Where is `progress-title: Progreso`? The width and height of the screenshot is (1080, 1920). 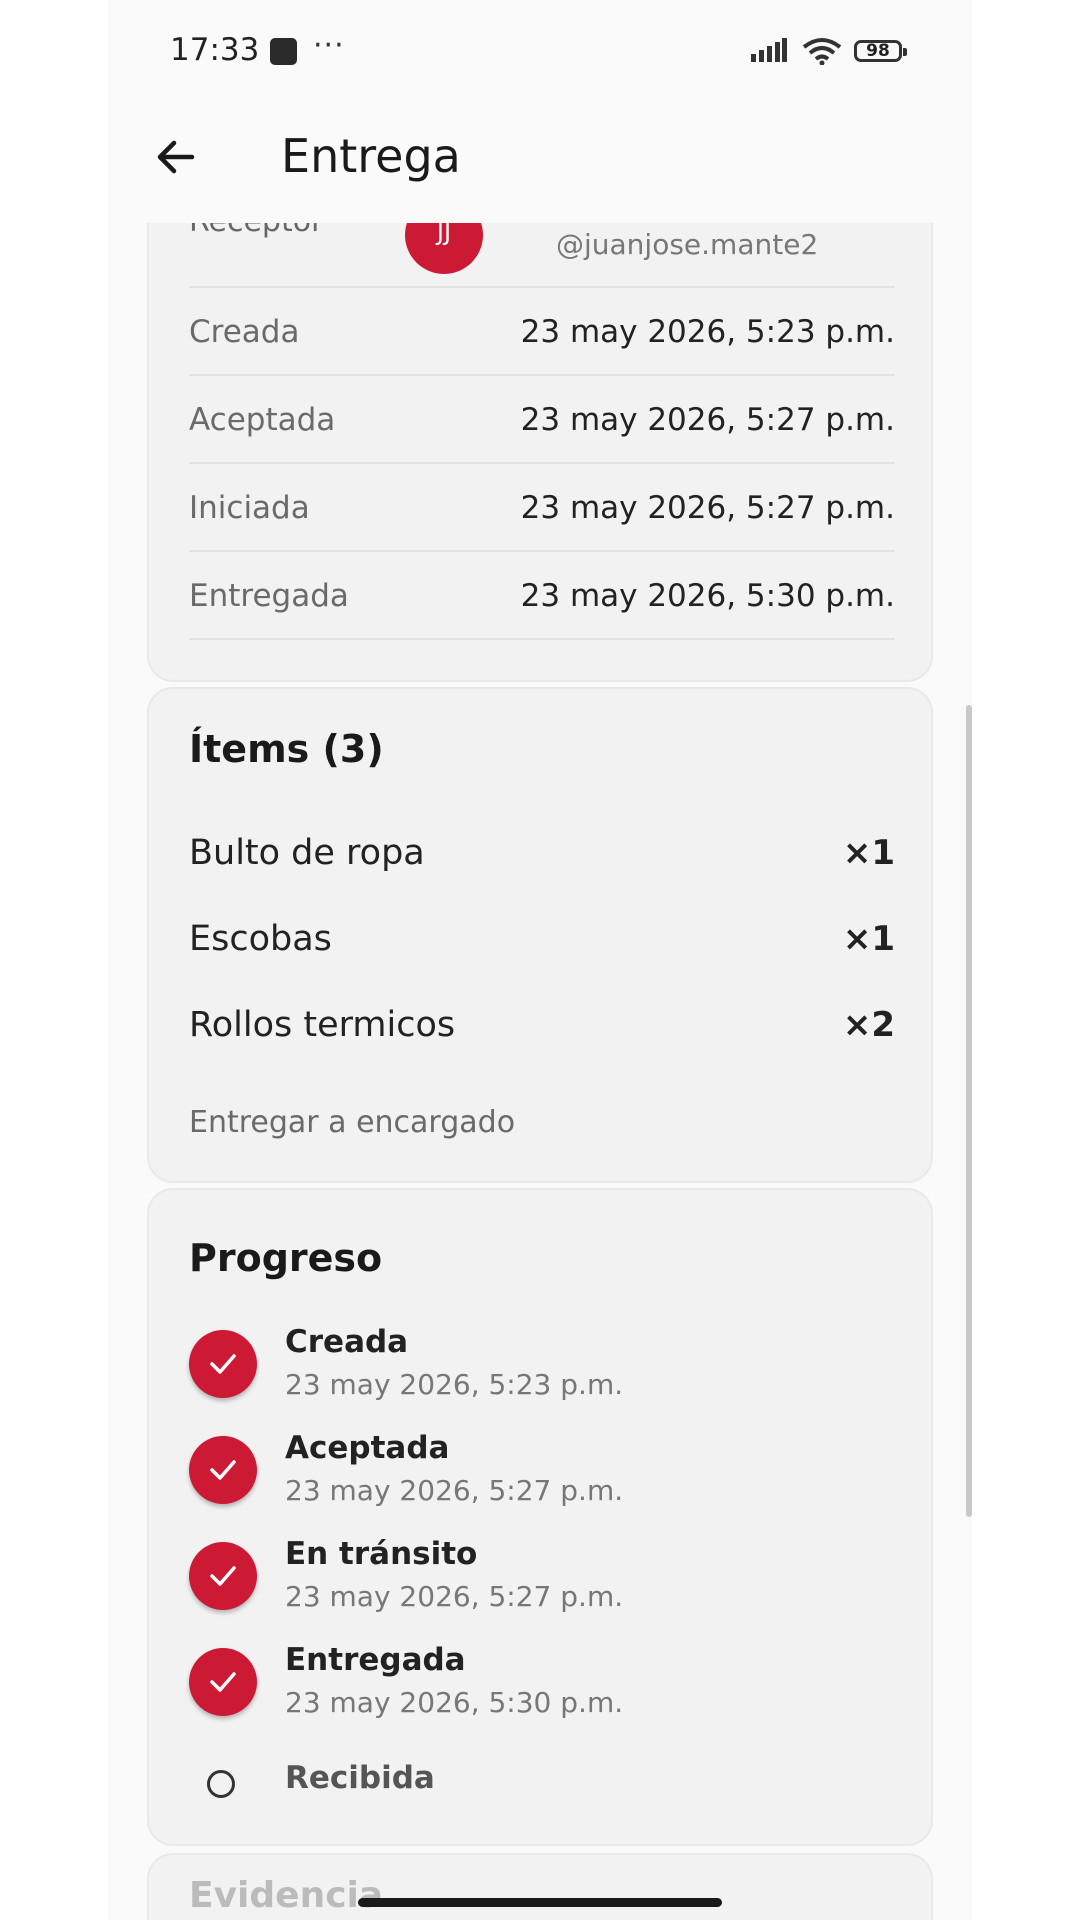
progress-title: Progreso is located at coordinates (286, 1258).